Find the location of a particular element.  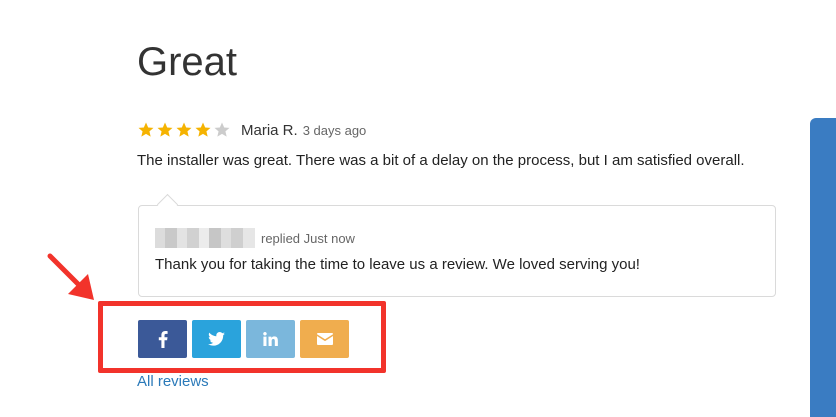

review-author: Maria R. is located at coordinates (269, 130).